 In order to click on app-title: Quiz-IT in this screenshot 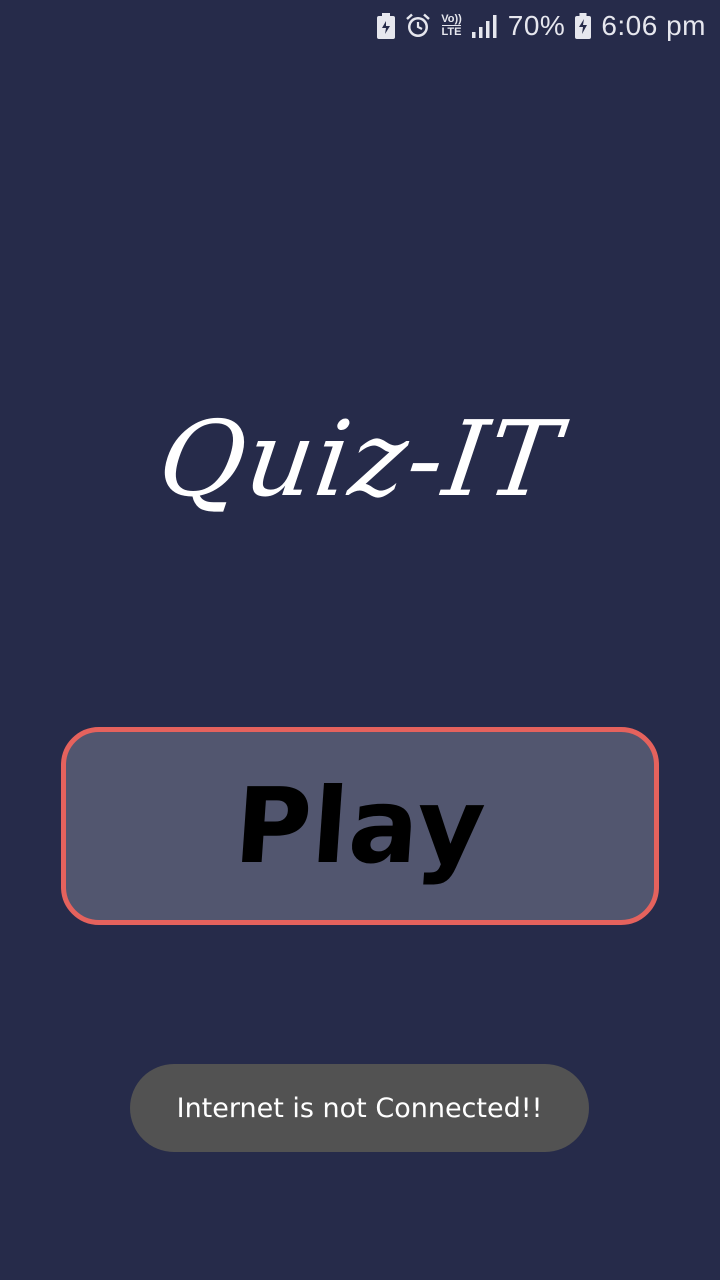, I will do `click(360, 459)`.